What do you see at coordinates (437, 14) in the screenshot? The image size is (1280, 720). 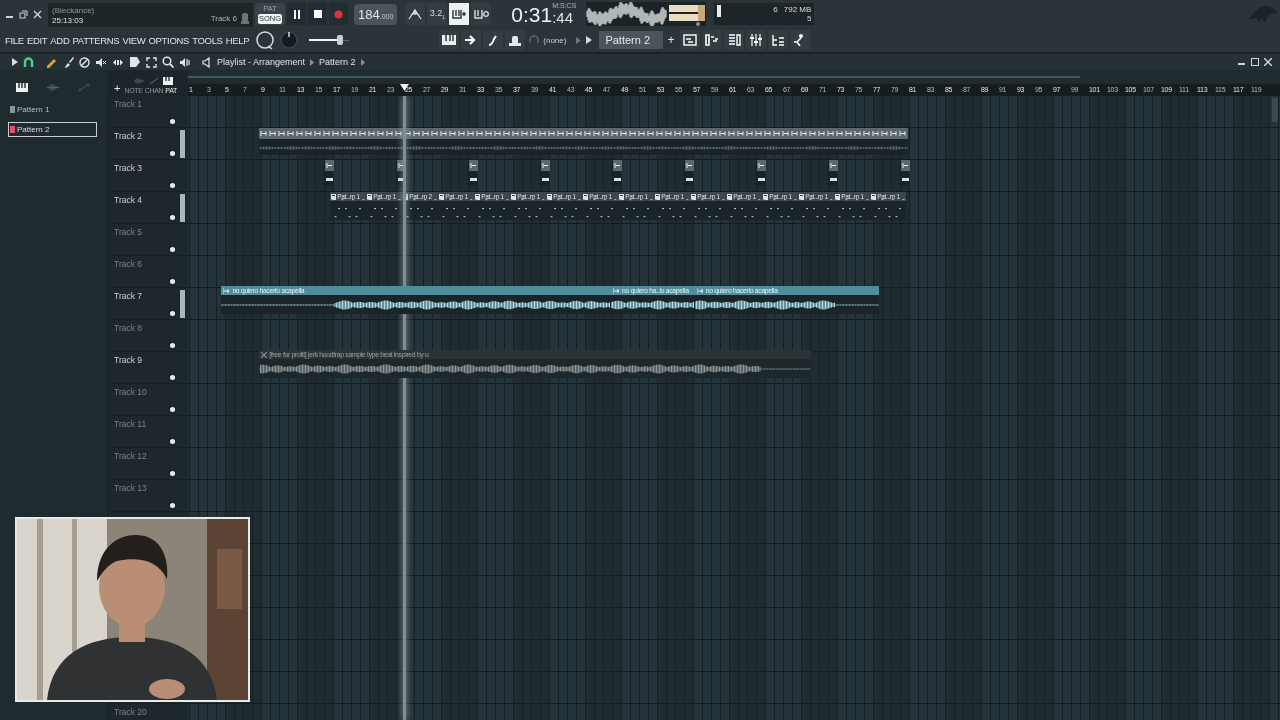 I see `countdown-button: 3.2$_{1}$` at bounding box center [437, 14].